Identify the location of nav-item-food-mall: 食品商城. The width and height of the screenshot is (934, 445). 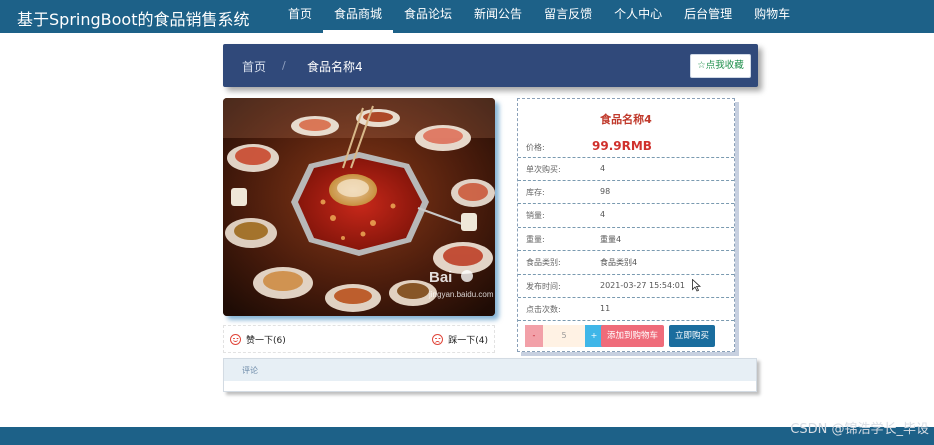
(358, 16).